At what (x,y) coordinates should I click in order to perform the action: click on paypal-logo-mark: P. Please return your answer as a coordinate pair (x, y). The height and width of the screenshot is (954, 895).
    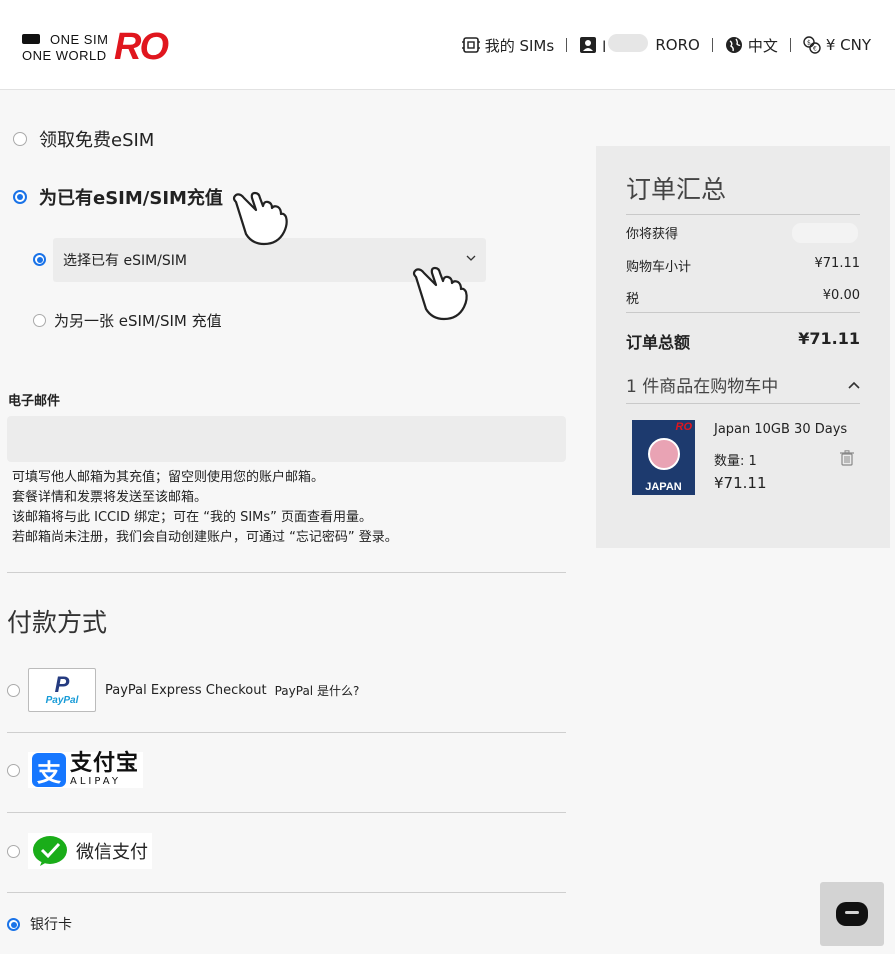
    Looking at the image, I should click on (62, 684).